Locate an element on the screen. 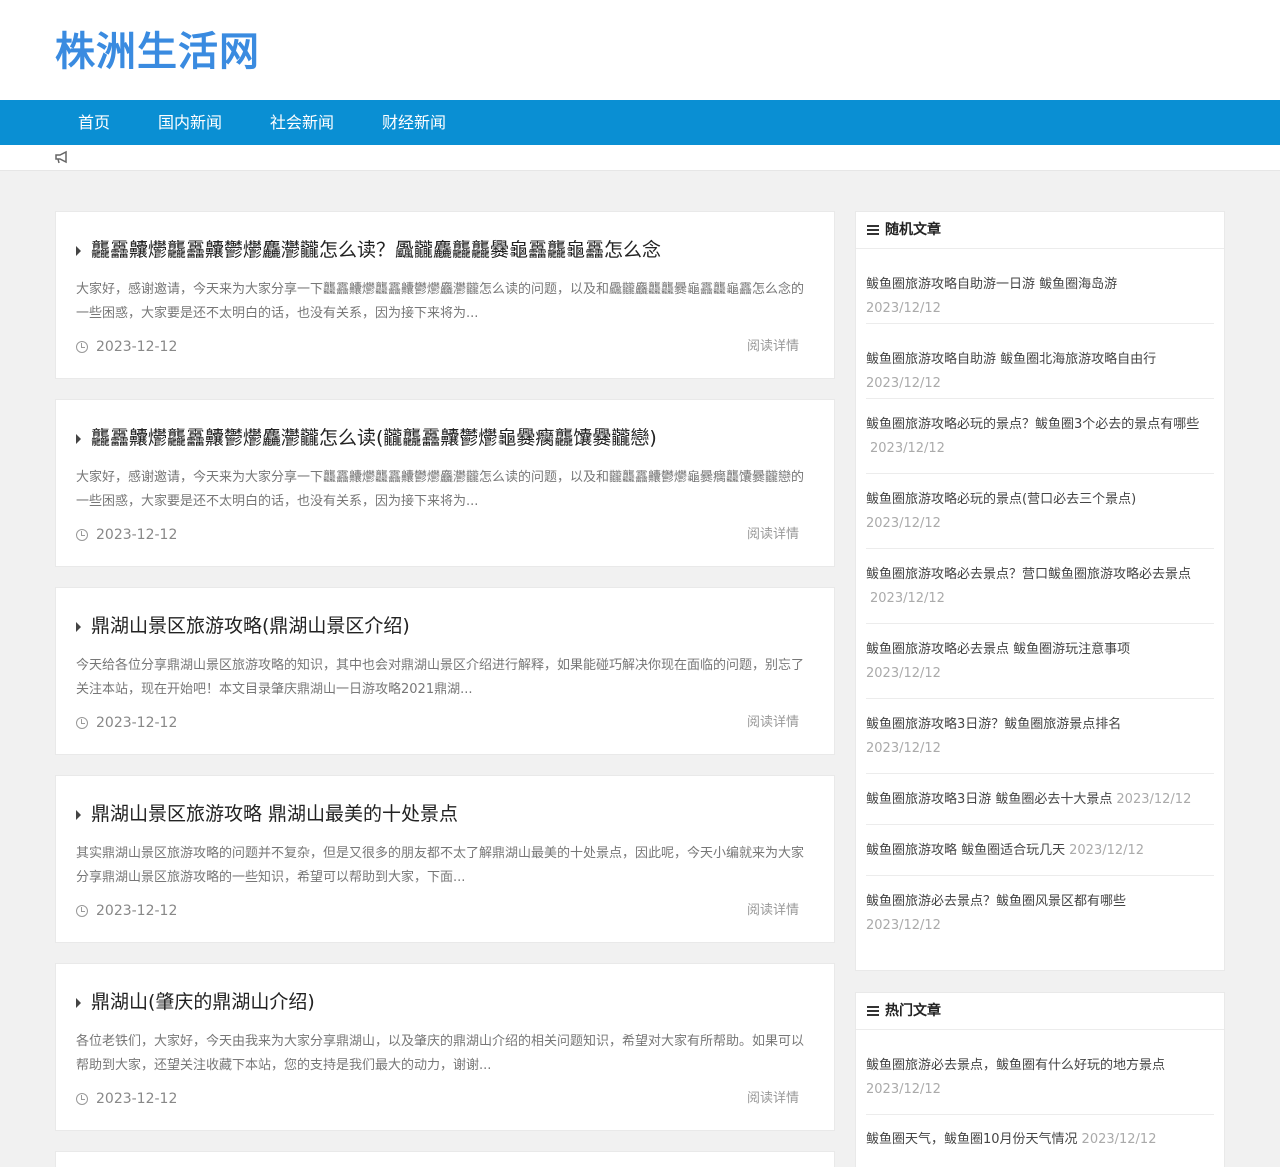 This screenshot has width=1280, height=1167. list-item-title: 鲅鱼圈旅游攻略3日游？鲅鱼圈旅游景点排名 is located at coordinates (993, 724).